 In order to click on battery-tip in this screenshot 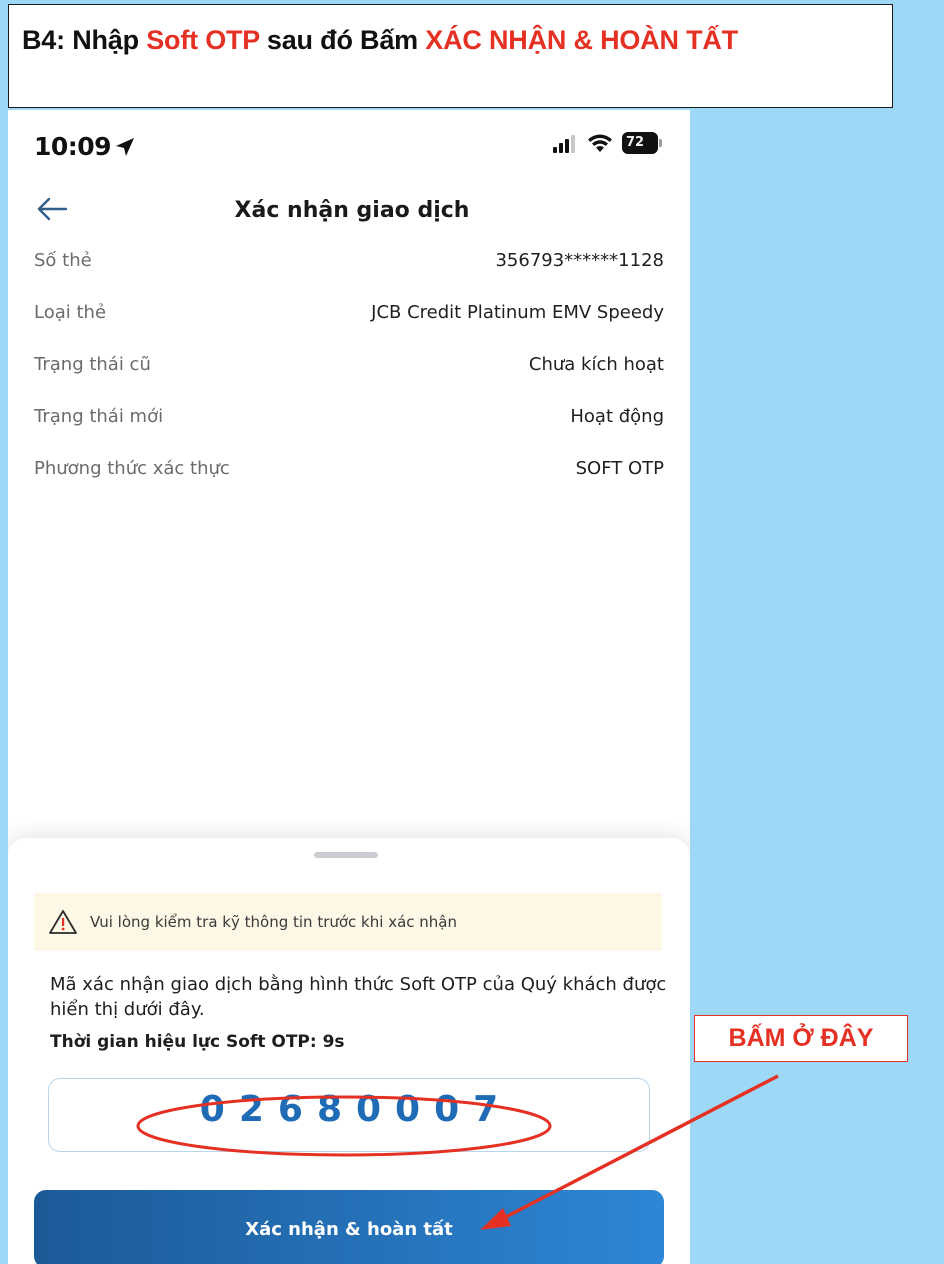, I will do `click(660, 143)`.